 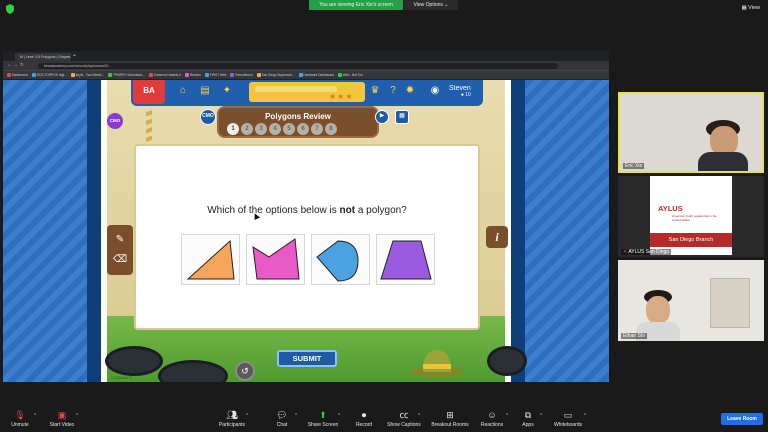 What do you see at coordinates (323, 425) in the screenshot?
I see `share-screen-label: Share Screen` at bounding box center [323, 425].